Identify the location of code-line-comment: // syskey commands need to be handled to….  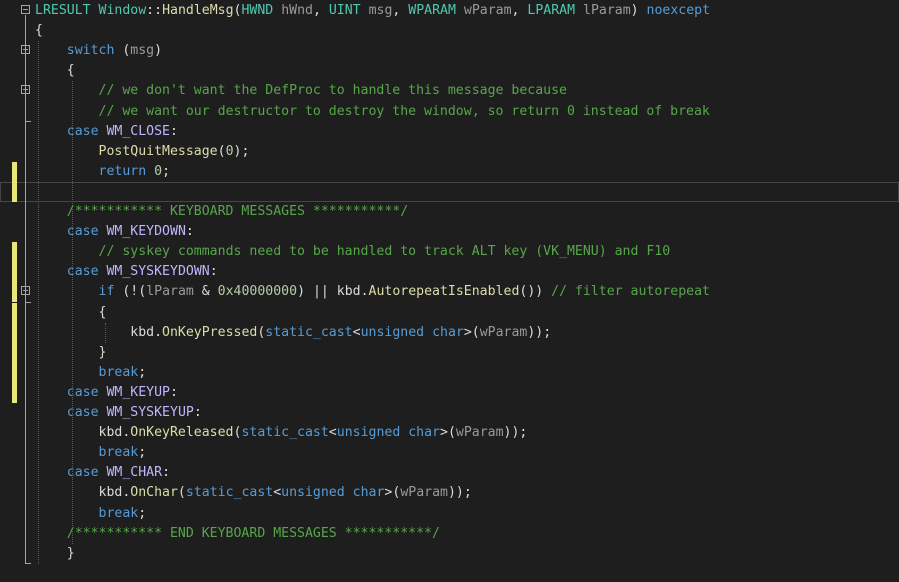
(449, 252).